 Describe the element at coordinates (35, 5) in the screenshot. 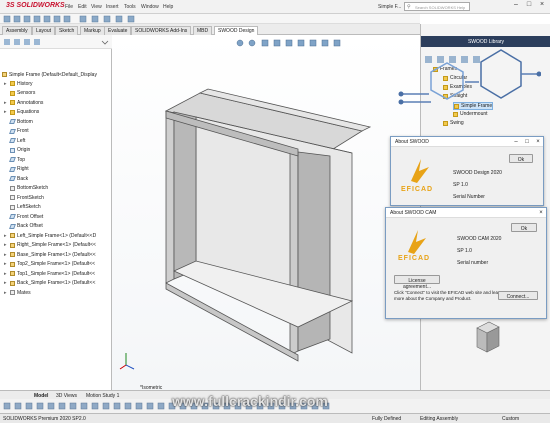

I see `solidworks-logo: 3S SOLIDWORKS` at that location.